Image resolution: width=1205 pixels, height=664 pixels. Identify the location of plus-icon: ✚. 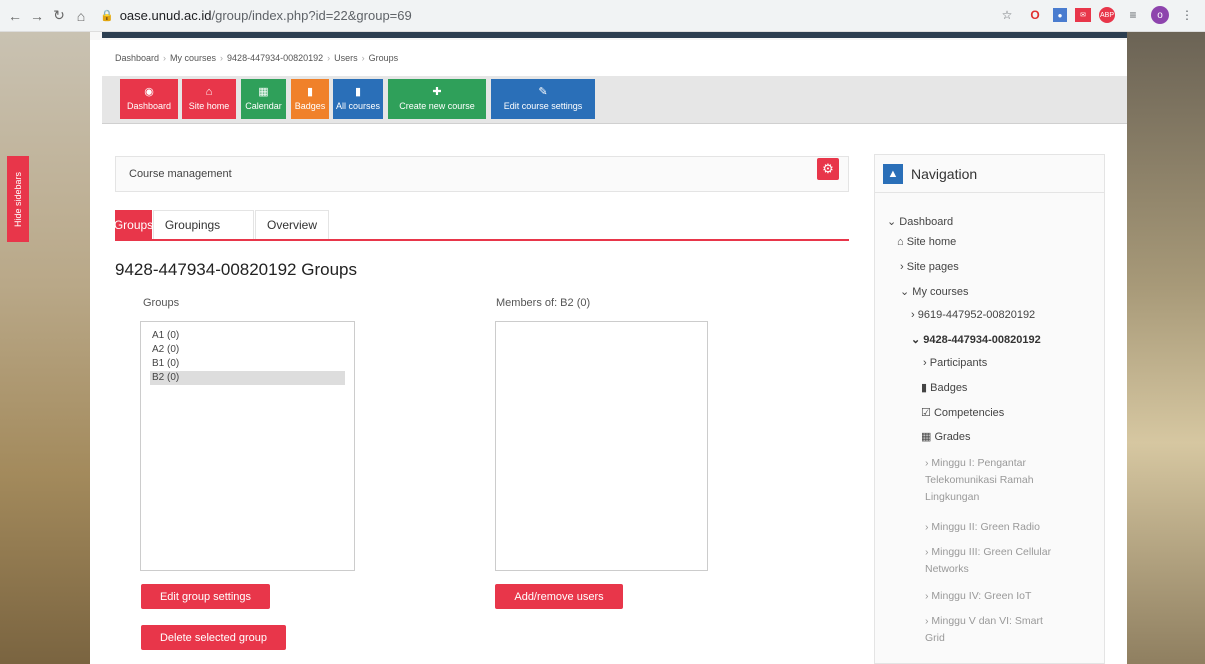
(437, 92).